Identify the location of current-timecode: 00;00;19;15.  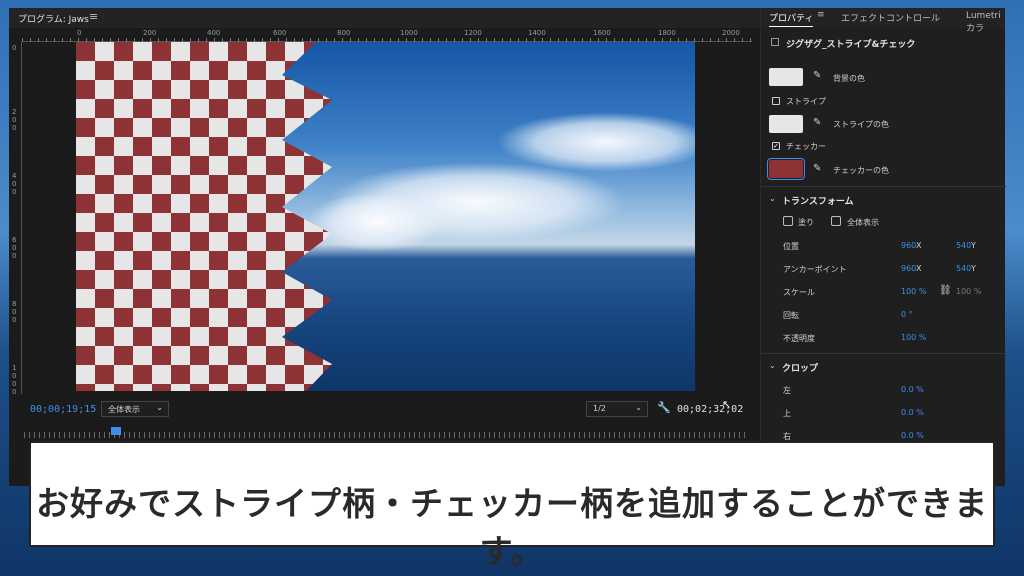
(63, 409).